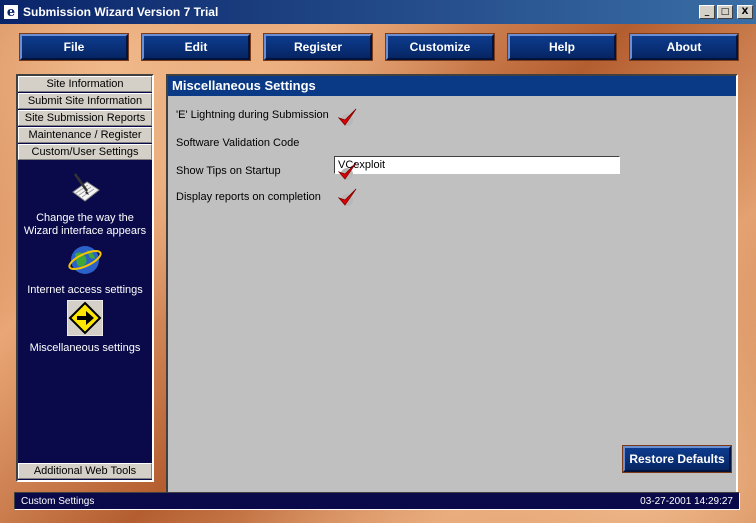 Image resolution: width=756 pixels, height=523 pixels. I want to click on setting-label-validation: Software Validation Code, so click(238, 143).